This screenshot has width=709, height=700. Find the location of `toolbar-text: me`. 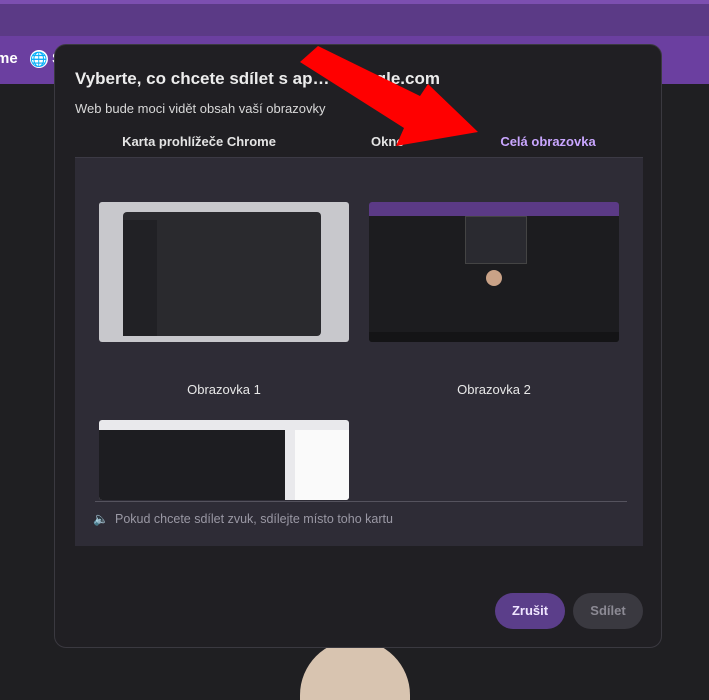

toolbar-text: me is located at coordinates (9, 58).